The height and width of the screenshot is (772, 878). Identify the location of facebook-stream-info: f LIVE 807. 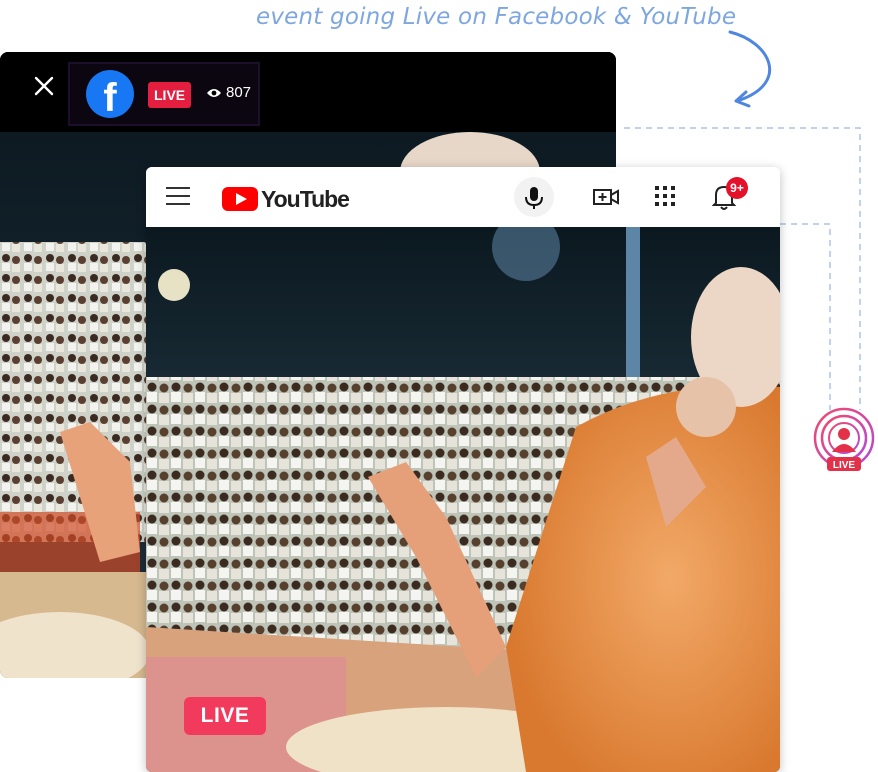
(164, 94).